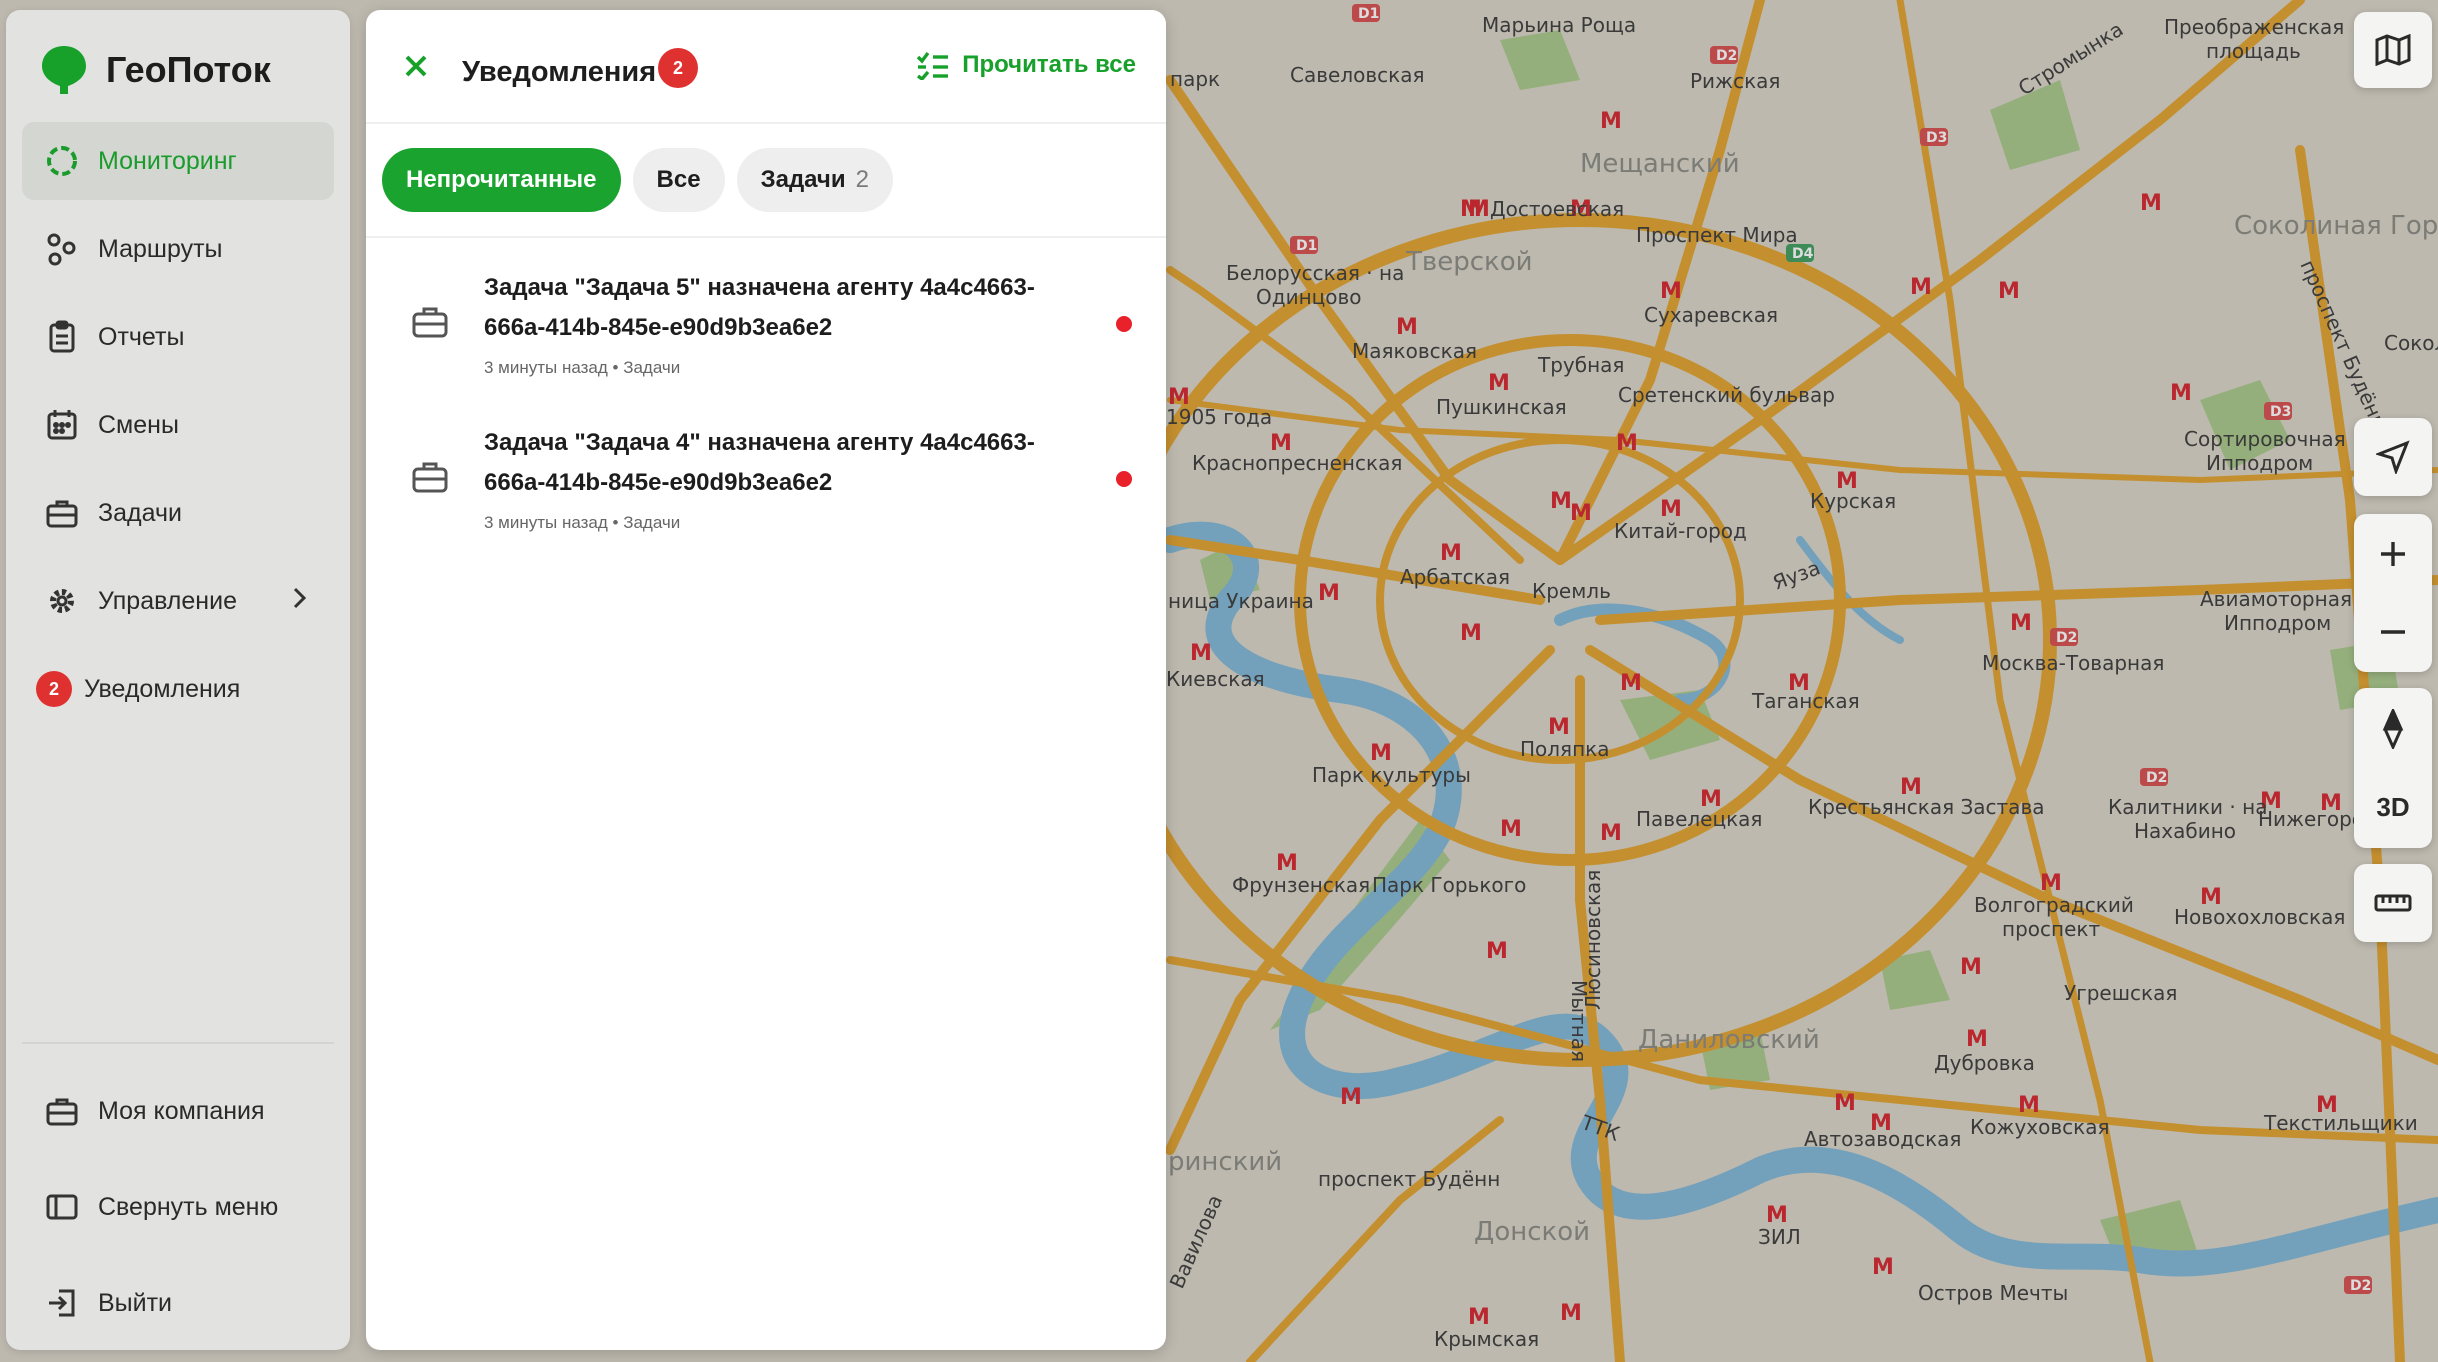 The image size is (2438, 1362). Describe the element at coordinates (300, 601) in the screenshot. I see `chevron-right-icon` at that location.